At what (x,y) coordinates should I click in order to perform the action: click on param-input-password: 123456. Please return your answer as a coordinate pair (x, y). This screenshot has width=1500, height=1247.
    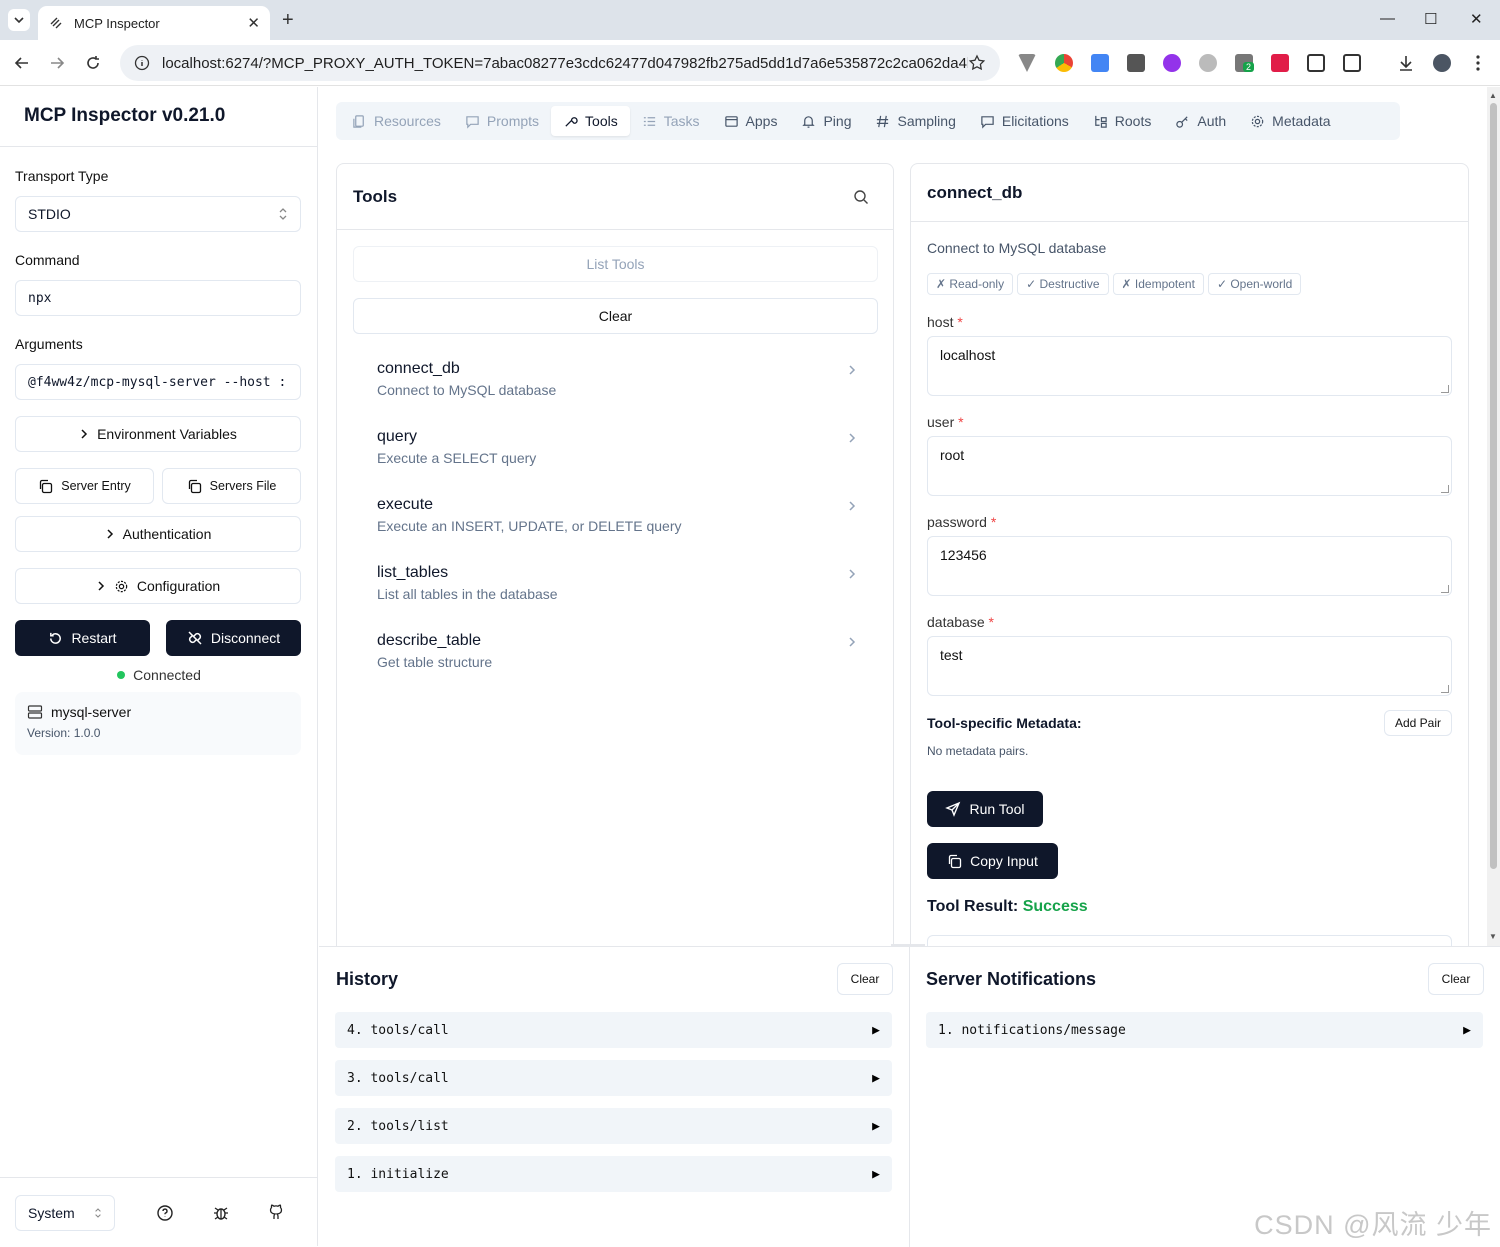
    Looking at the image, I should click on (1189, 566).